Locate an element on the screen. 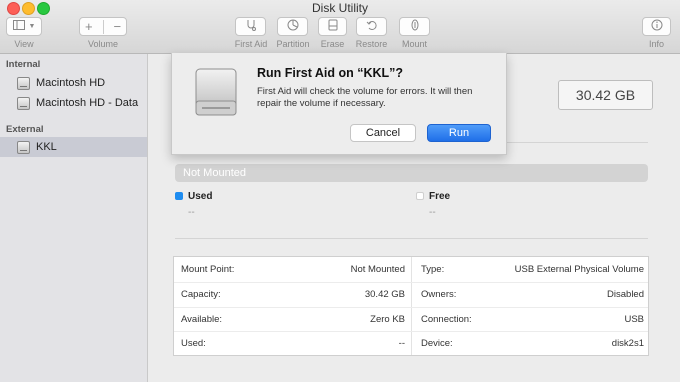 This screenshot has height=382, width=680. restore-arrow-icon is located at coordinates (372, 26).